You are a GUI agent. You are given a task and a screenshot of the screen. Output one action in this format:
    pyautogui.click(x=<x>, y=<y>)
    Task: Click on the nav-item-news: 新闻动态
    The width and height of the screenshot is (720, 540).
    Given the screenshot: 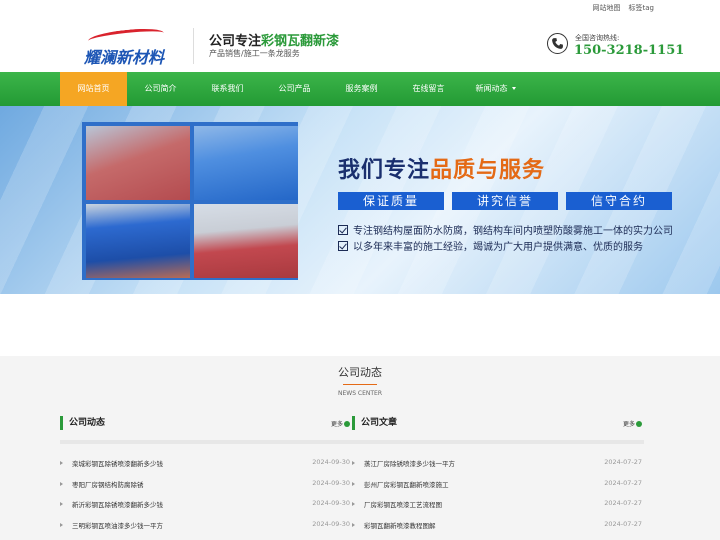 What is the action you would take?
    pyautogui.click(x=495, y=89)
    